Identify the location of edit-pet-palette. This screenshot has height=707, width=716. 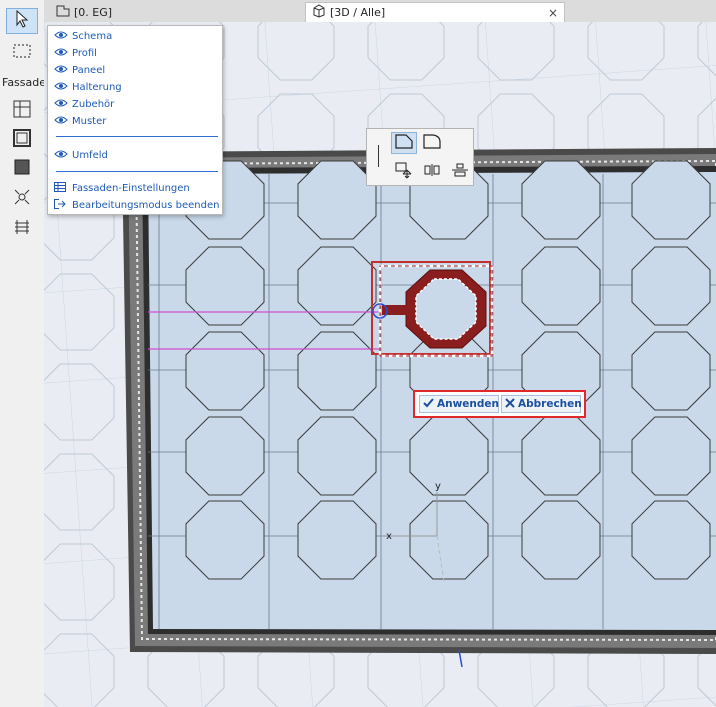
(420, 157).